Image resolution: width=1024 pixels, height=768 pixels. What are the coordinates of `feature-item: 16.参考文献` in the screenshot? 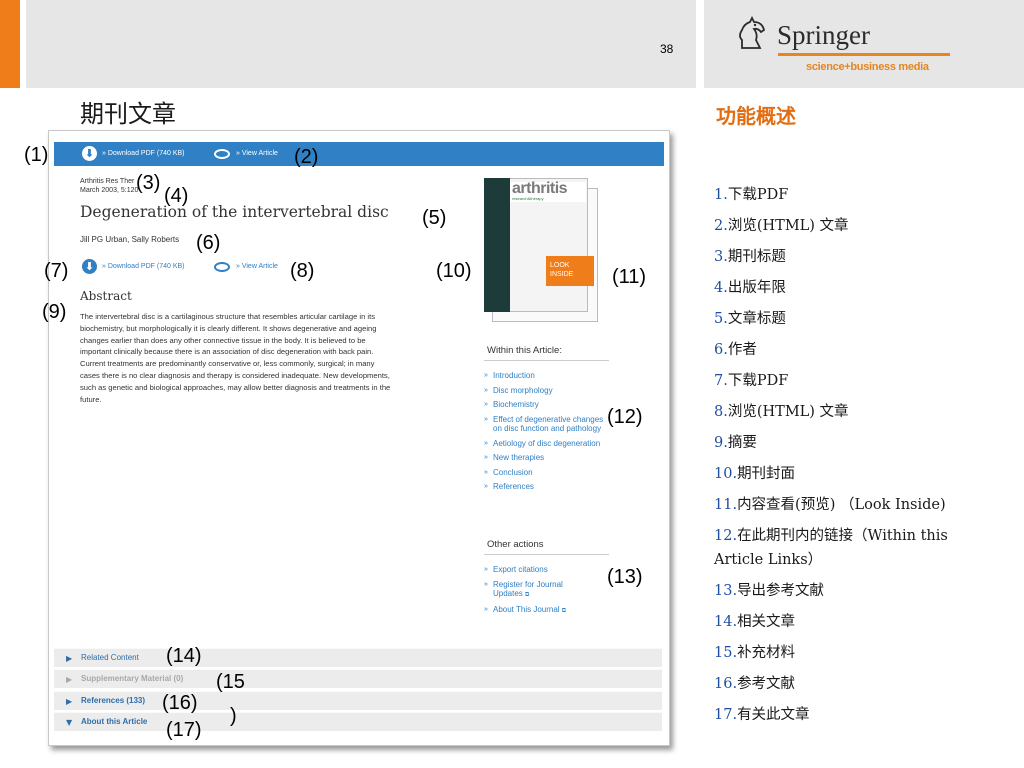 It's located at (854, 684).